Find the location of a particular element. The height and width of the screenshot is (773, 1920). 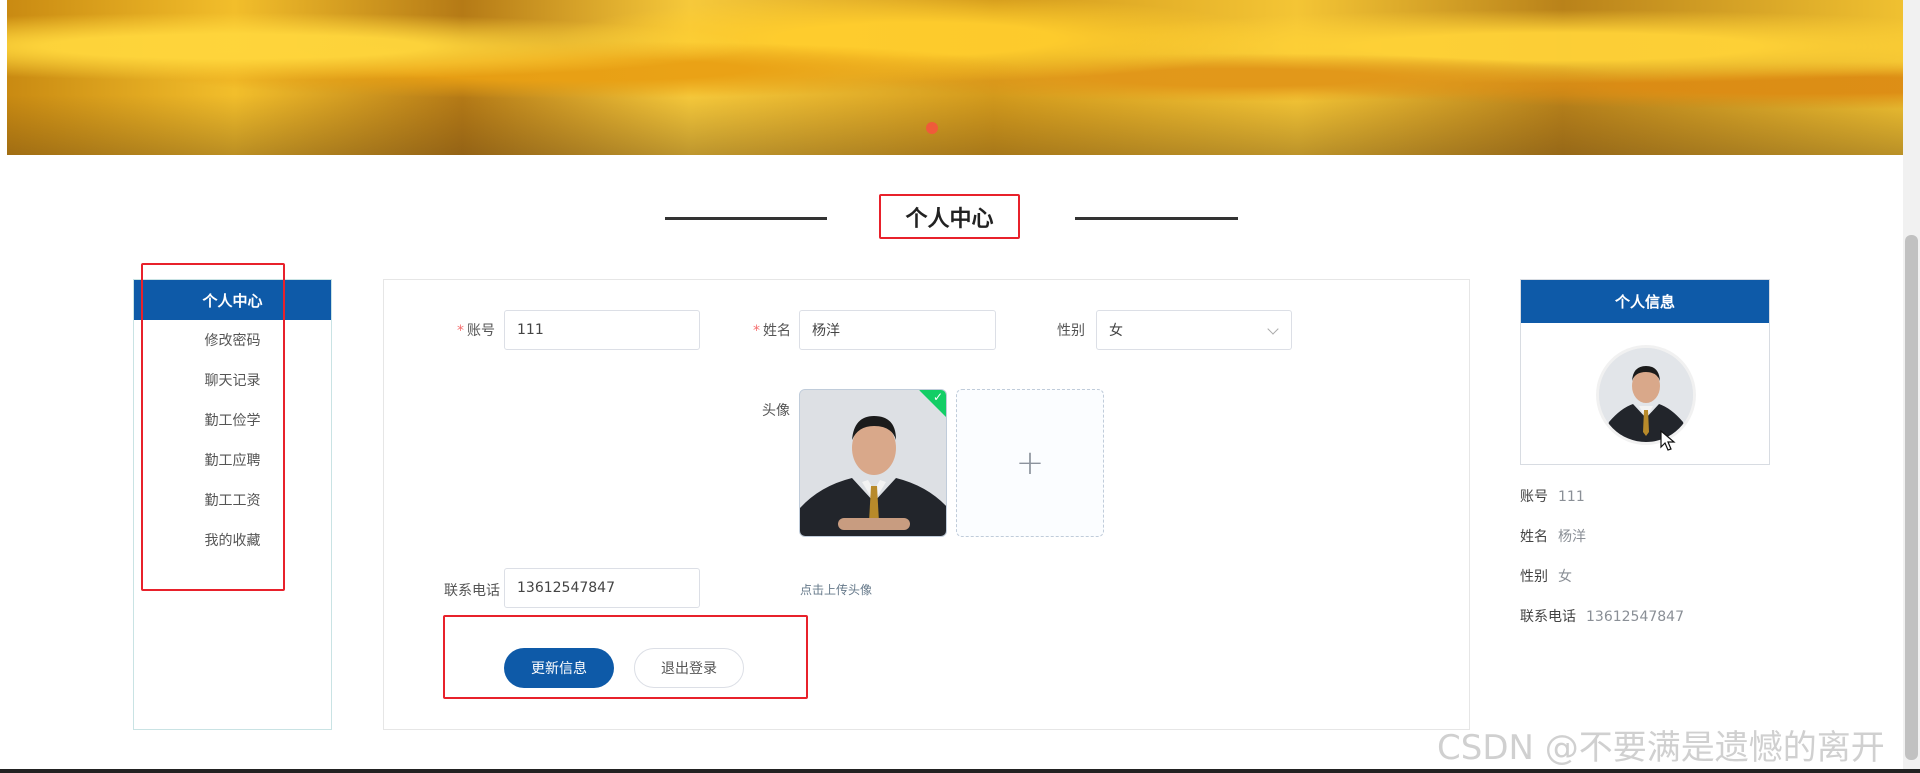

chevron-down-icon is located at coordinates (1273, 329).